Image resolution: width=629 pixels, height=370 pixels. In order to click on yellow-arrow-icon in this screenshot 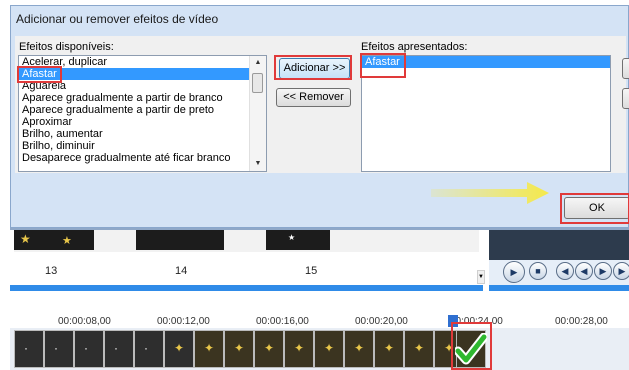, I will do `click(490, 193)`.